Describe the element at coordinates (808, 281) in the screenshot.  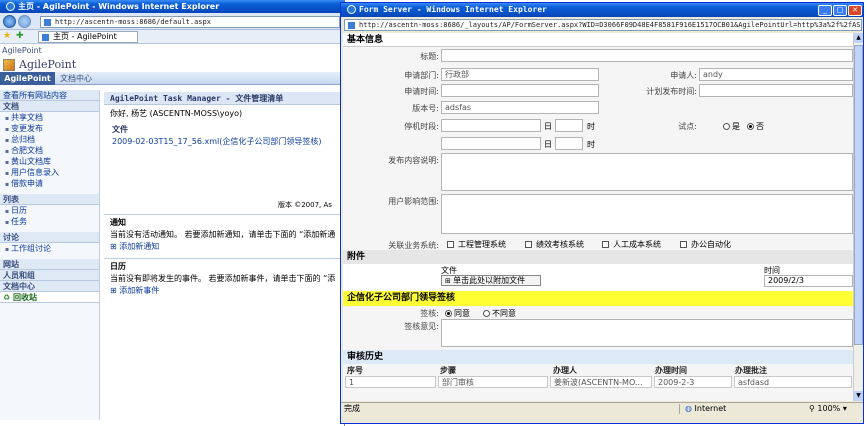
I see `attachment-time-value: 2009/2/3` at that location.